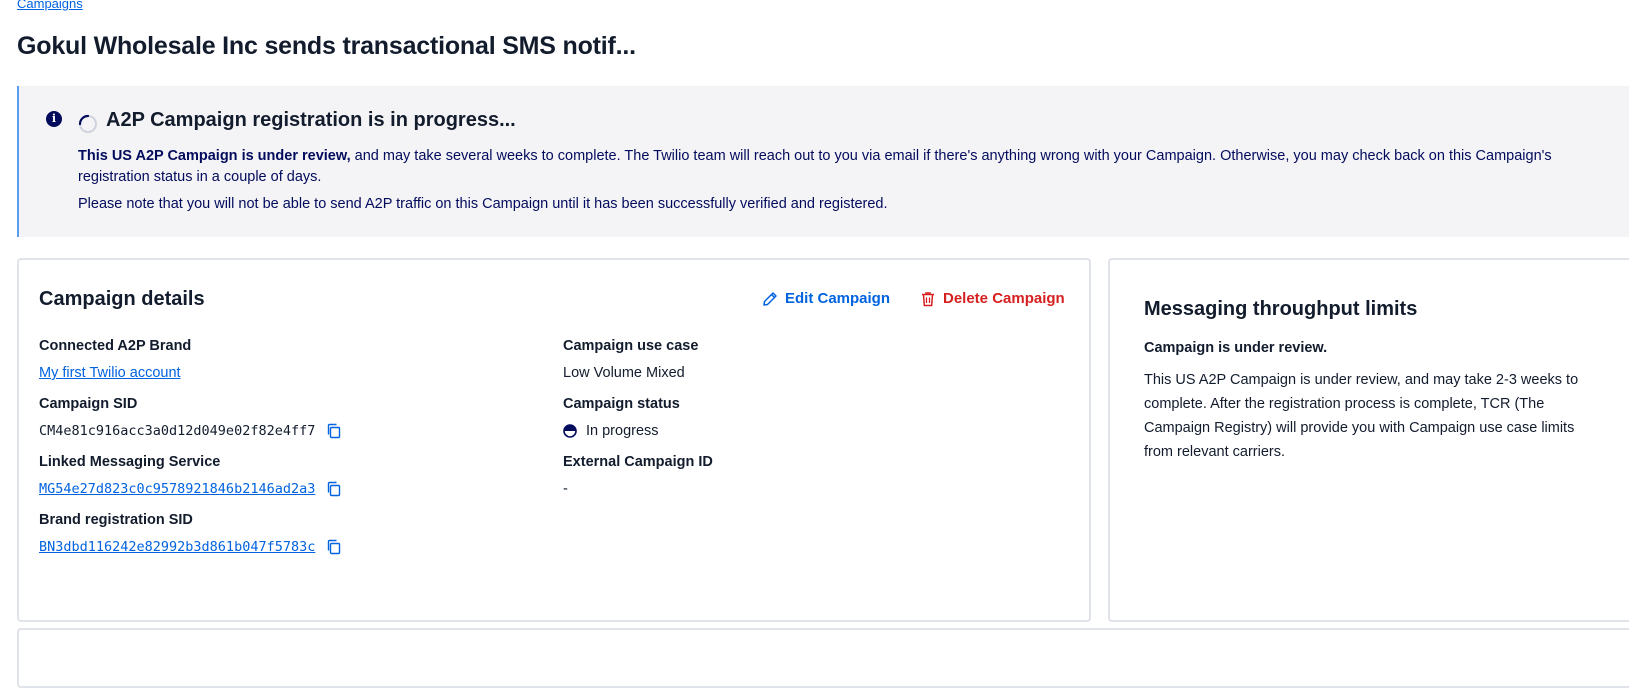 Image resolution: width=1629 pixels, height=688 pixels. I want to click on throughput-limits-title: Messaging throughput limits, so click(1281, 309).